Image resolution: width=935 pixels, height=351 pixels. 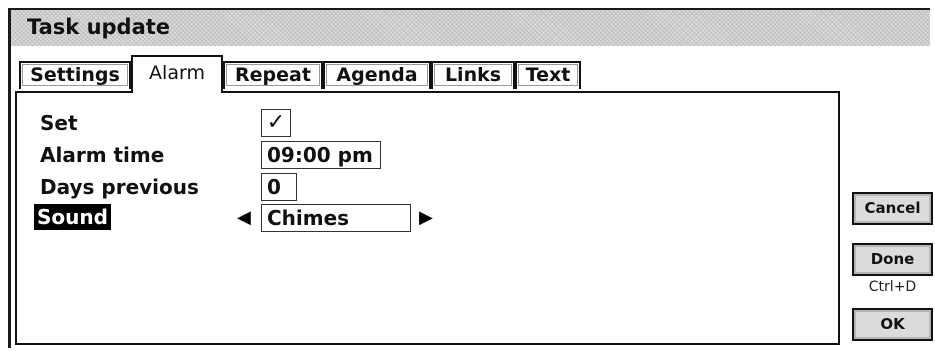 What do you see at coordinates (892, 208) in the screenshot?
I see `cancel-button: Cancel` at bounding box center [892, 208].